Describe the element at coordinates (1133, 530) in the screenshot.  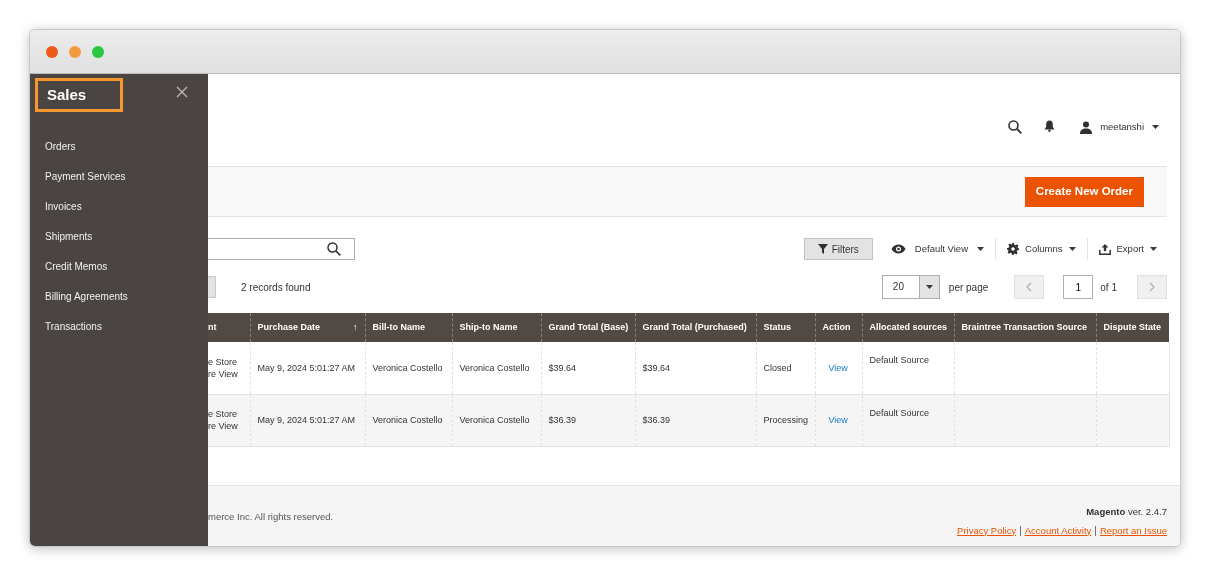
I see `footer-link: Report an Issue` at that location.